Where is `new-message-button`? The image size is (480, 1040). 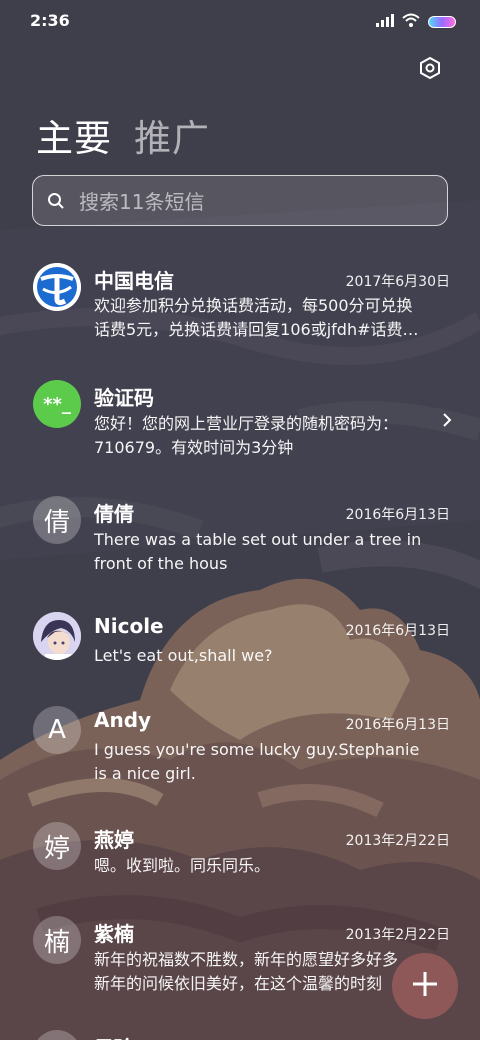
new-message-button is located at coordinates (425, 986).